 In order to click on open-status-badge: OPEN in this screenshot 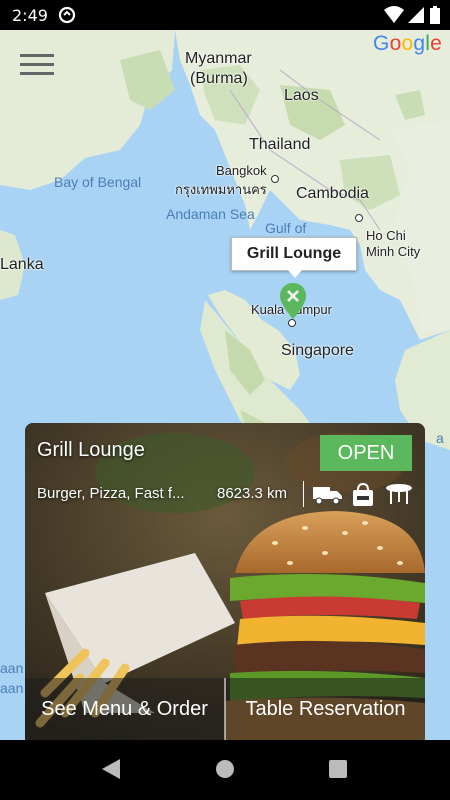, I will do `click(366, 453)`.